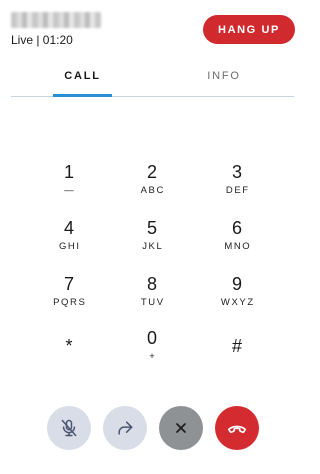 This screenshot has height=474, width=320. I want to click on key-symbol: *, so click(69, 346).